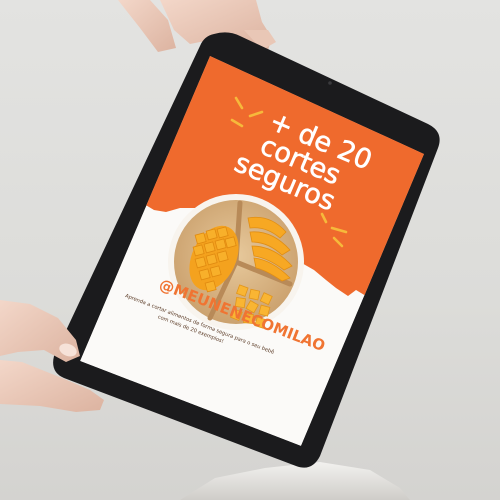 This screenshot has width=500, height=500. What do you see at coordinates (330, 83) in the screenshot?
I see `front-camera` at bounding box center [330, 83].